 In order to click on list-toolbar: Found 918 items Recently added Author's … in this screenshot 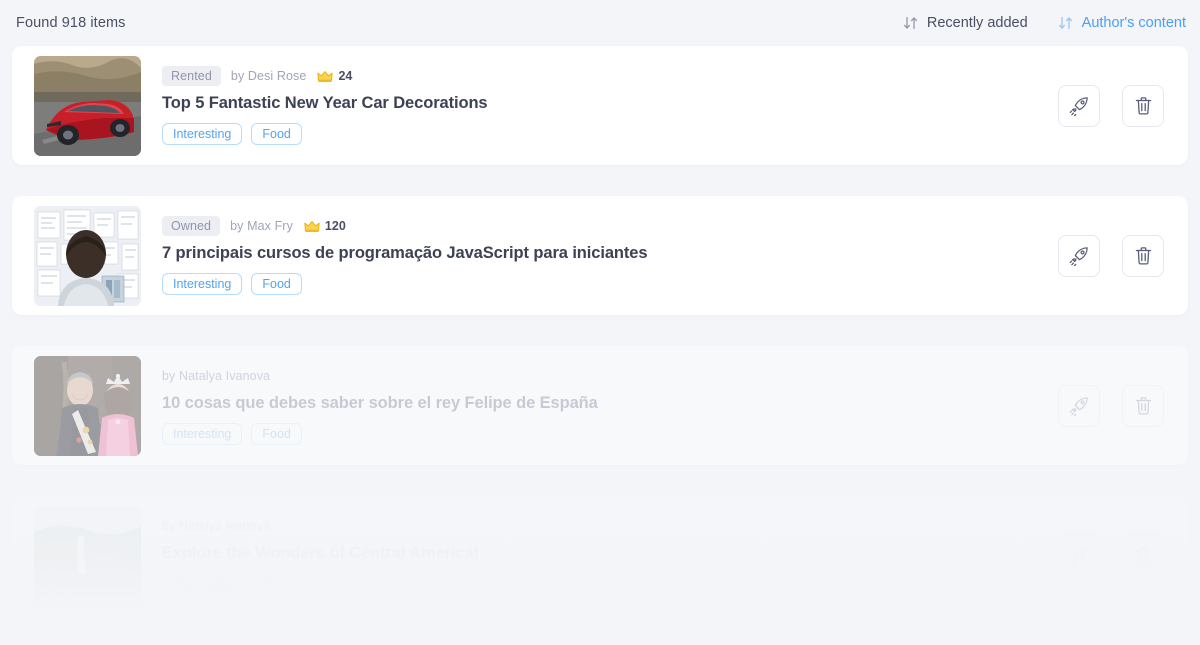, I will do `click(600, 23)`.